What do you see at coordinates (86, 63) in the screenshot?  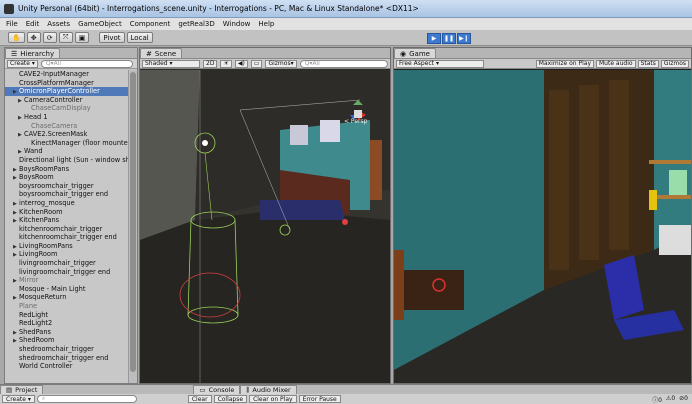 I see `hierarchy-search-input: Q▾All` at bounding box center [86, 63].